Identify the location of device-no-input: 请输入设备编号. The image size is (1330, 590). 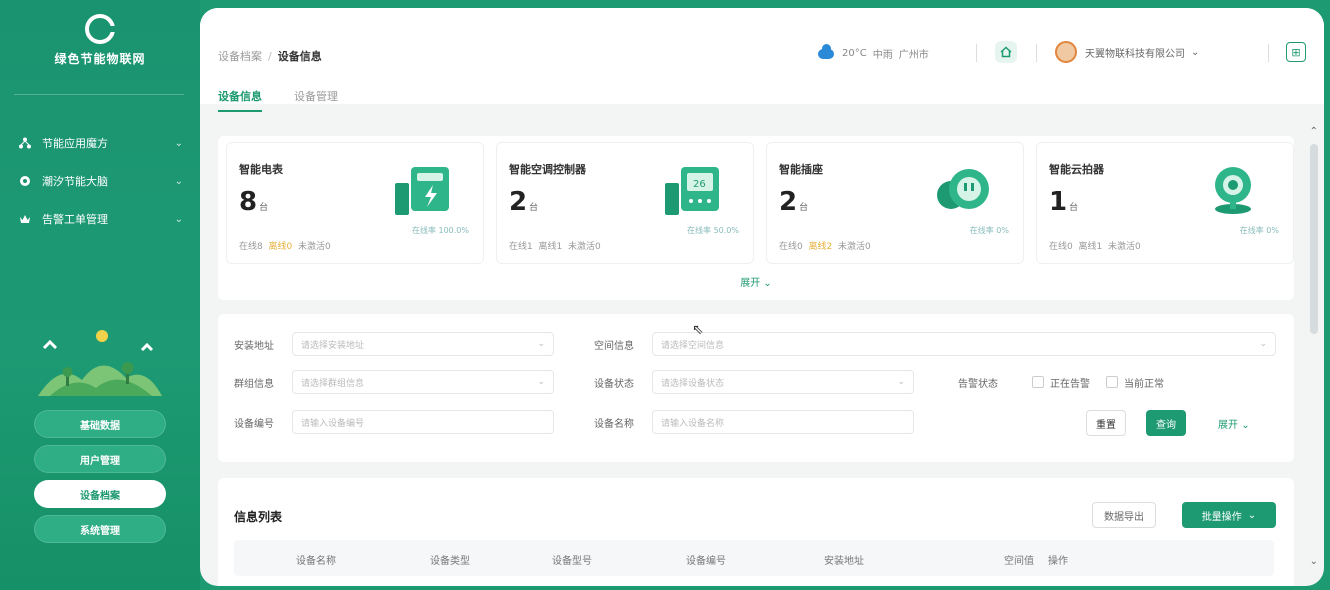
(423, 422).